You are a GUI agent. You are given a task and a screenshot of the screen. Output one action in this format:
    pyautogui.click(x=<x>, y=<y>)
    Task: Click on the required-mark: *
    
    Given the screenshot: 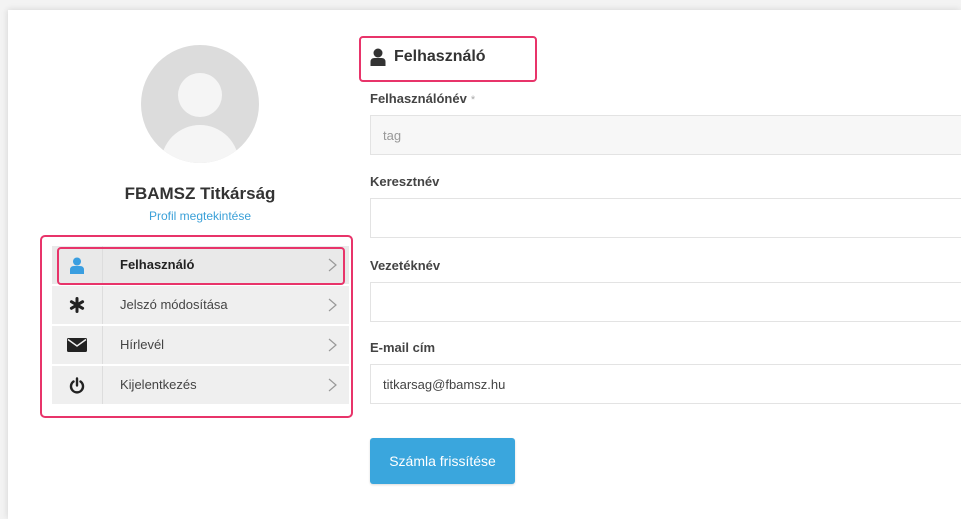 What is the action you would take?
    pyautogui.click(x=473, y=100)
    